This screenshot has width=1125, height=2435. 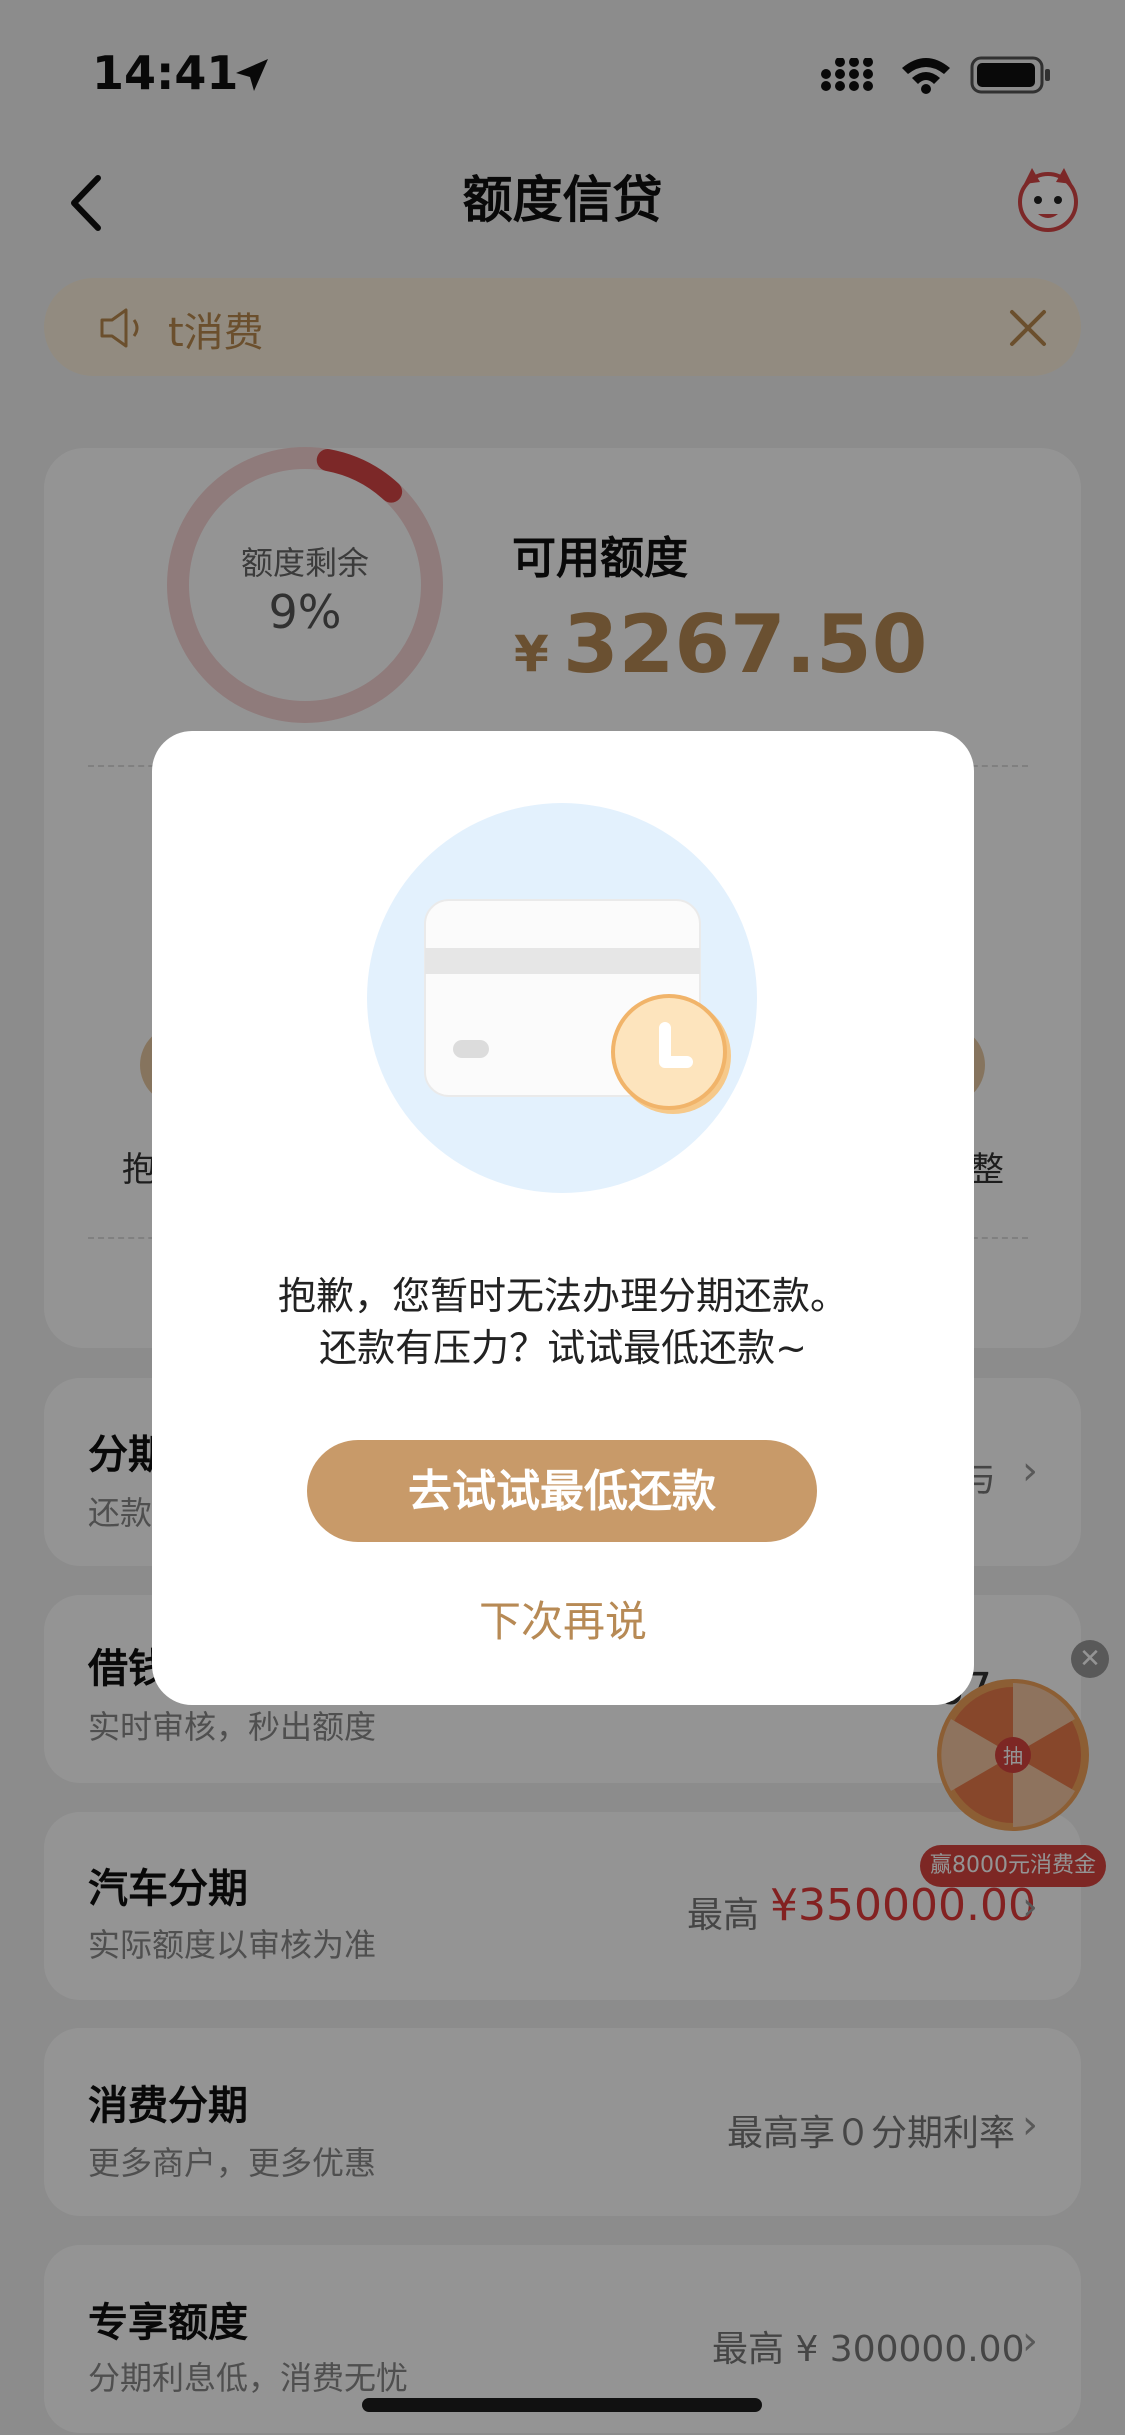 What do you see at coordinates (562, 2405) in the screenshot?
I see `home-indicator` at bounding box center [562, 2405].